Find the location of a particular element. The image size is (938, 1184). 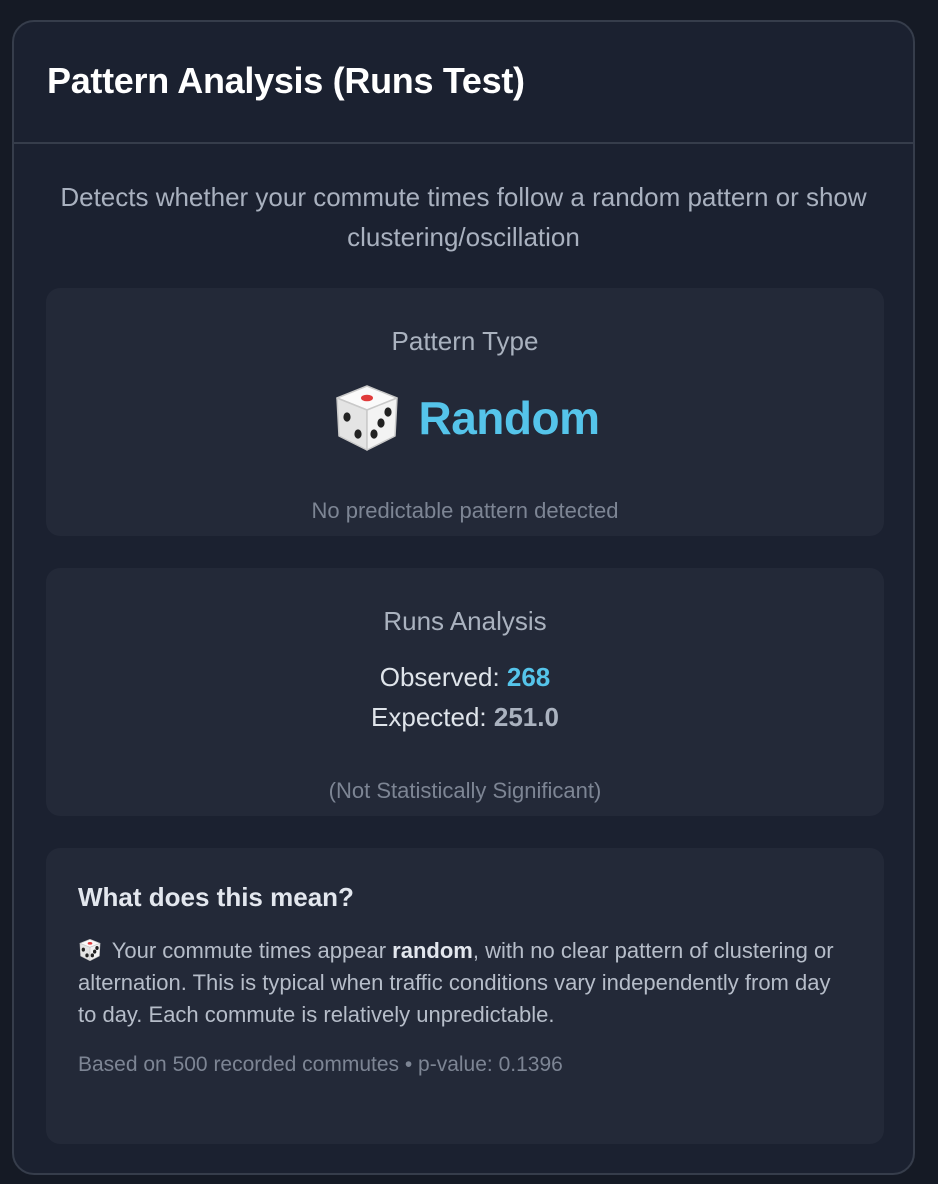

card-header: Pattern Analysis (Runs Test) is located at coordinates (463, 83).